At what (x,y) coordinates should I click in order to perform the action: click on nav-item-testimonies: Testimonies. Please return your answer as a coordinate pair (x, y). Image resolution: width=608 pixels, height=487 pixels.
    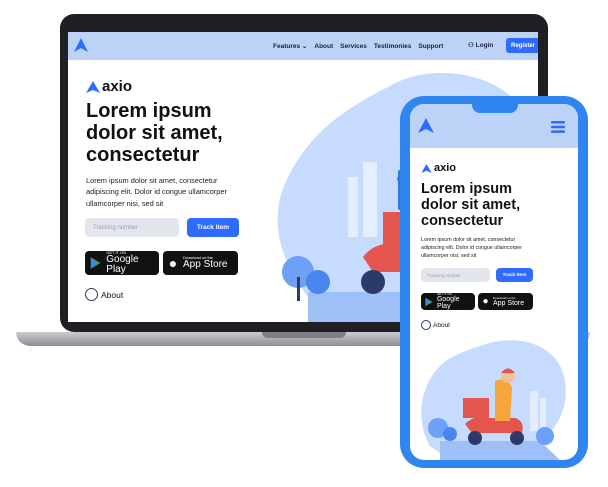
    Looking at the image, I should click on (392, 46).